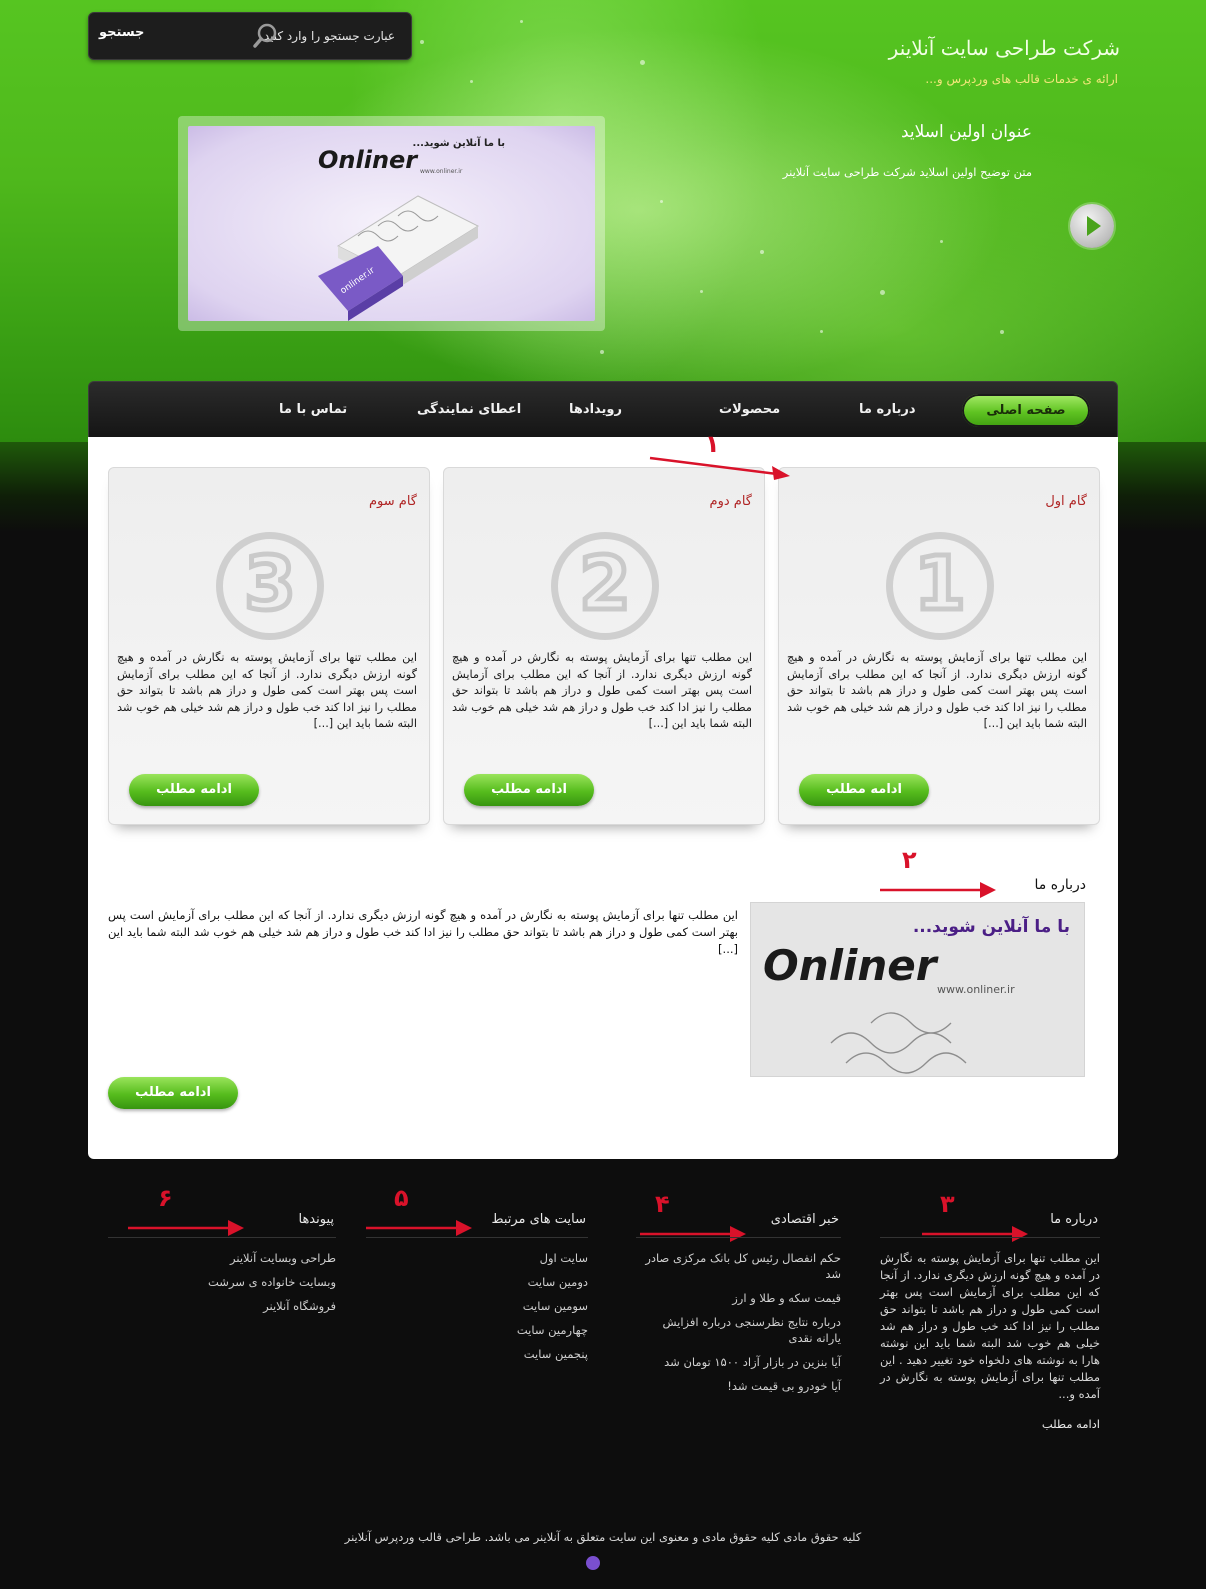  I want to click on footer-news-item: آیا بنزین در بازار آزاد ۱۵۰۰ تومان شد, so click(738, 1362).